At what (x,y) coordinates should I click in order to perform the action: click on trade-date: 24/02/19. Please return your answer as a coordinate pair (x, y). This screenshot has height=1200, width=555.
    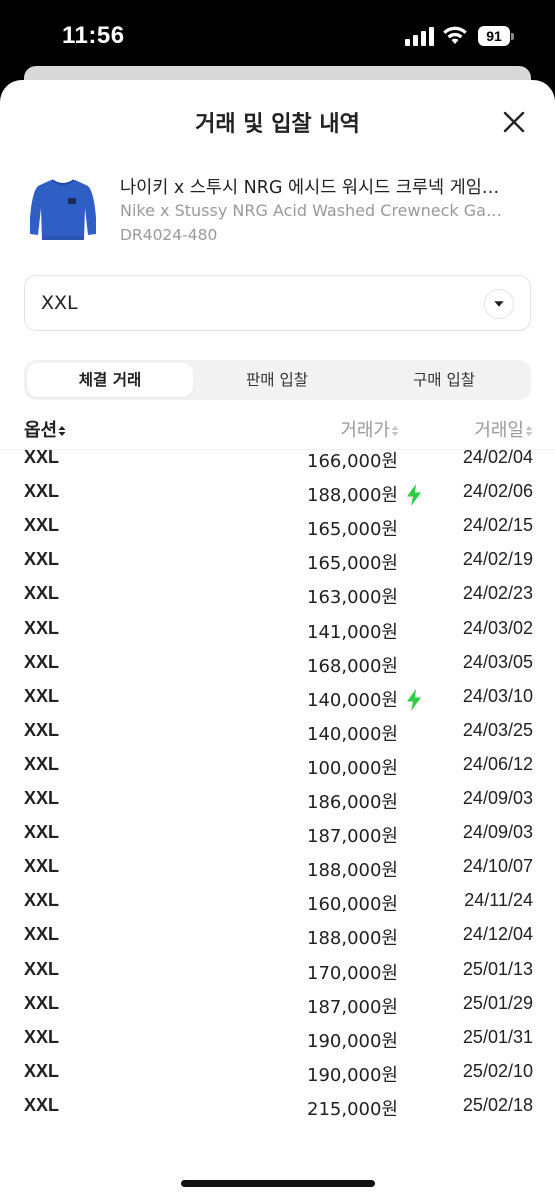
    Looking at the image, I should click on (497, 559).